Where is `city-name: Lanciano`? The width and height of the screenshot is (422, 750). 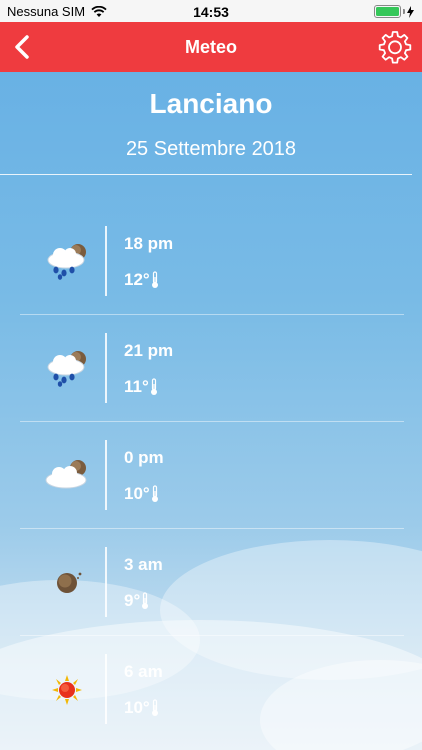
city-name: Lanciano is located at coordinates (211, 103).